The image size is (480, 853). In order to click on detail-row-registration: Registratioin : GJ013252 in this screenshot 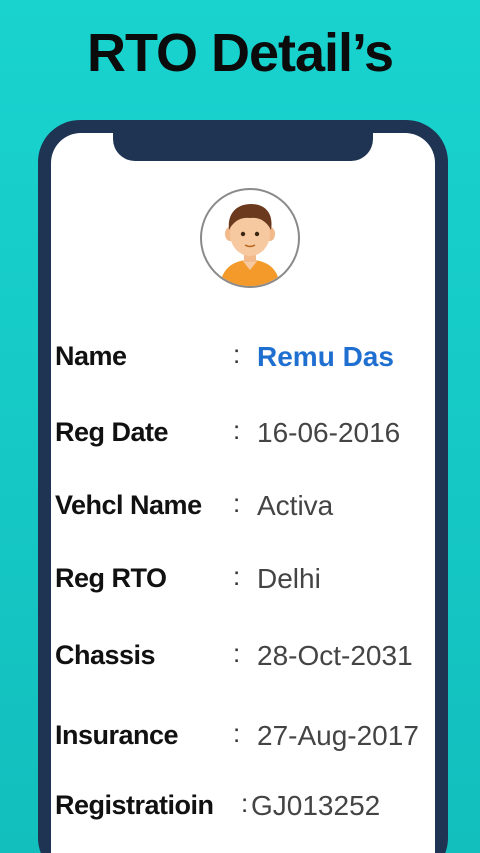, I will do `click(245, 809)`.